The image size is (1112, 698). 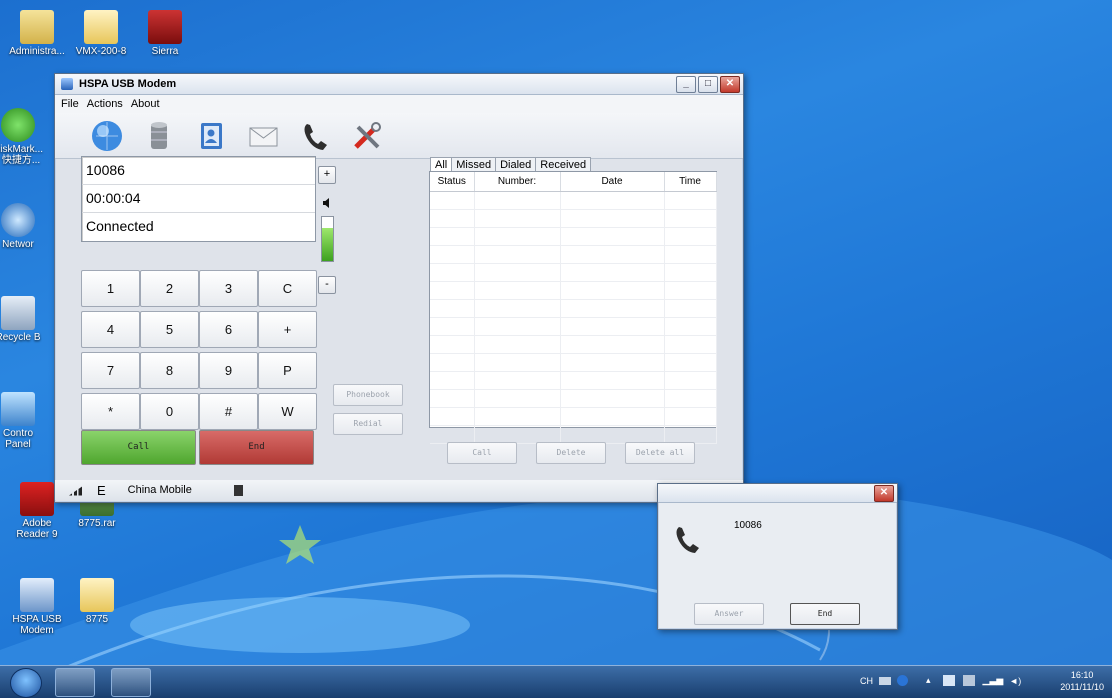 What do you see at coordinates (26, 319) in the screenshot?
I see `desktop-icon-recycle-bin: Recycle B` at bounding box center [26, 319].